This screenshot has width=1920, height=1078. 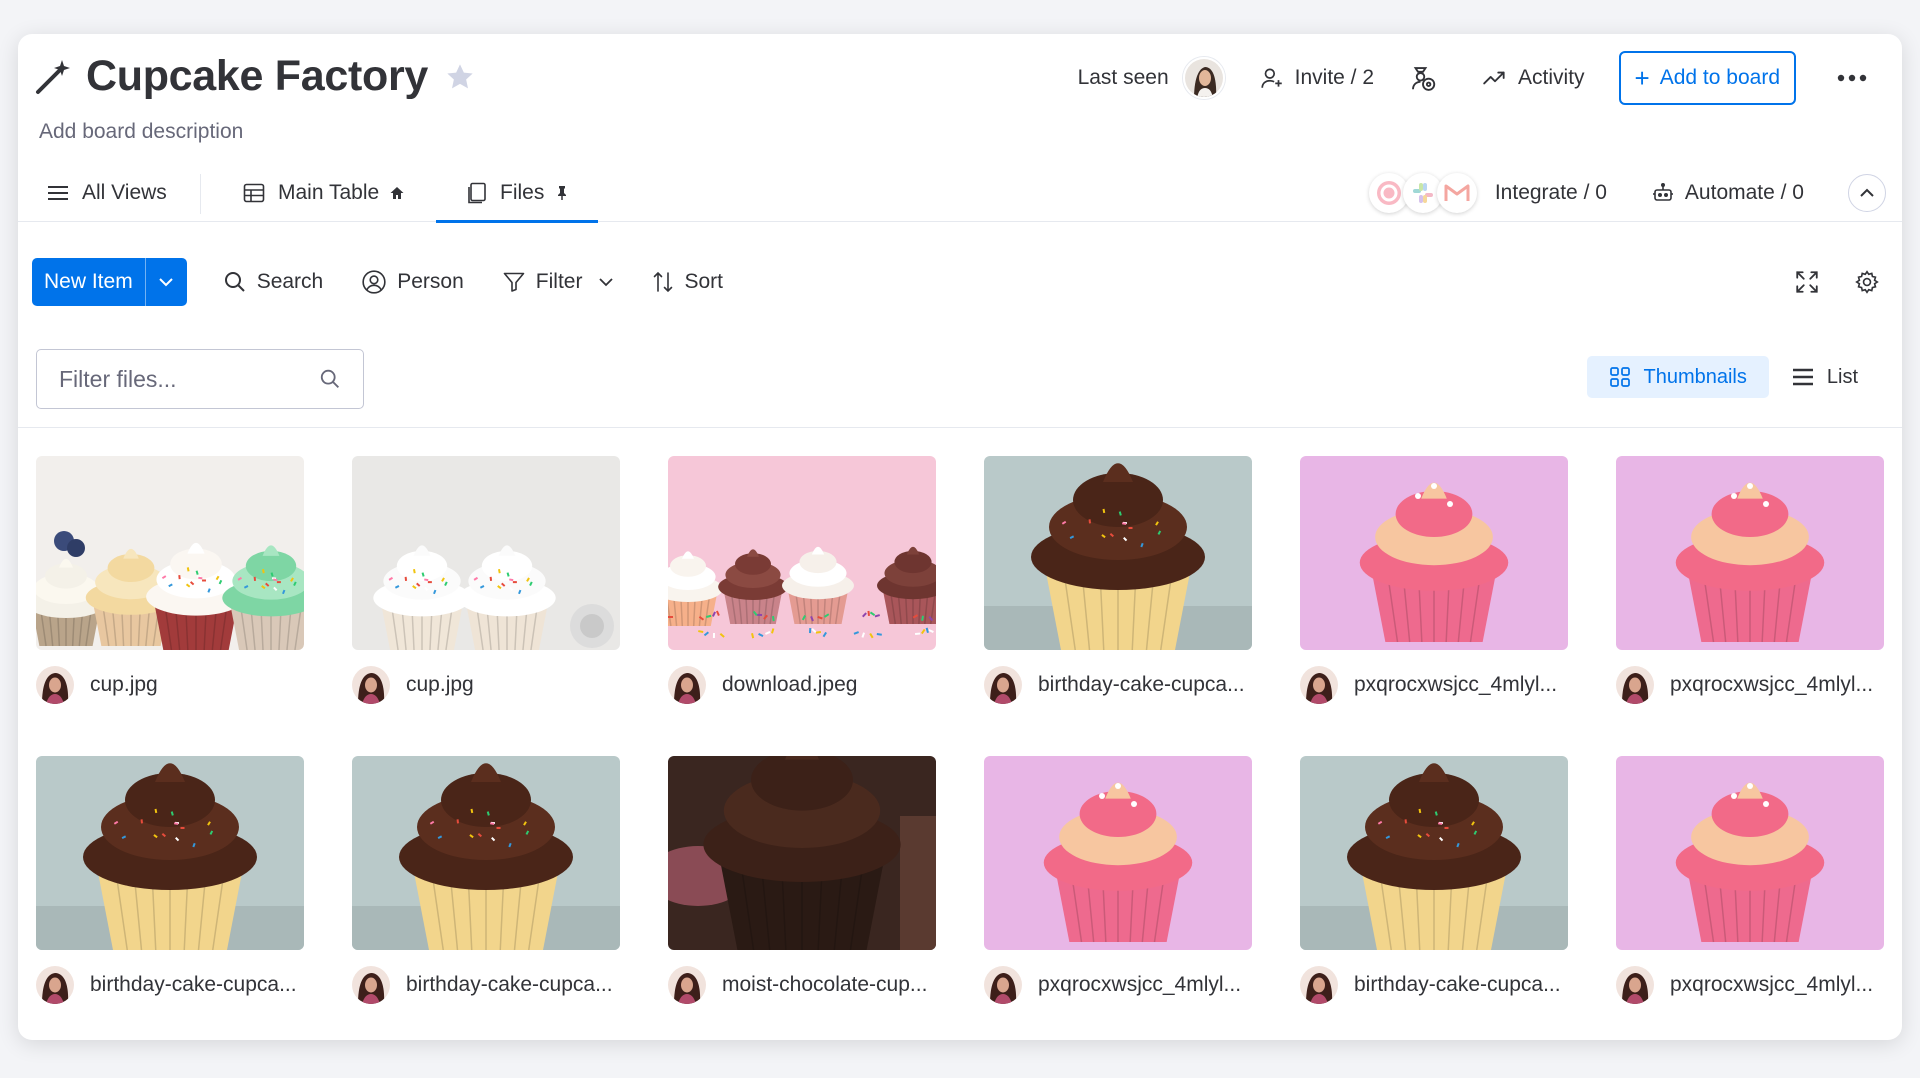 I want to click on board-title: Cupcake Factory, so click(x=257, y=76).